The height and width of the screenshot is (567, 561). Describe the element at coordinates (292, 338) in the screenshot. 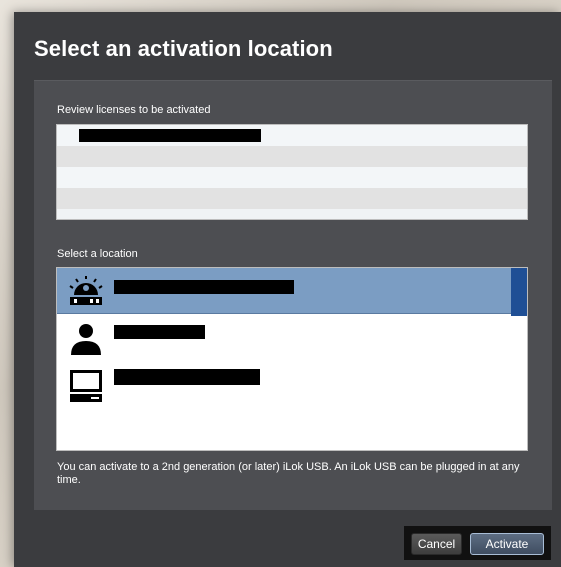

I see `location-item-user` at that location.